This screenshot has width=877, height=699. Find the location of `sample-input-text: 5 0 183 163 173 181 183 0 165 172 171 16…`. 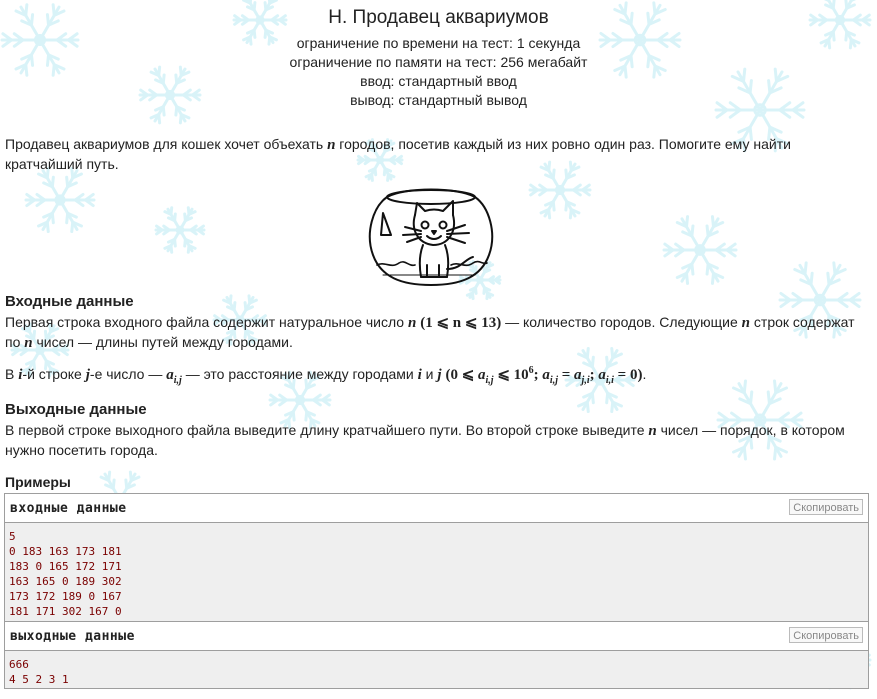

sample-input-text: 5 0 183 163 173 181 183 0 165 172 171 16… is located at coordinates (436, 573).